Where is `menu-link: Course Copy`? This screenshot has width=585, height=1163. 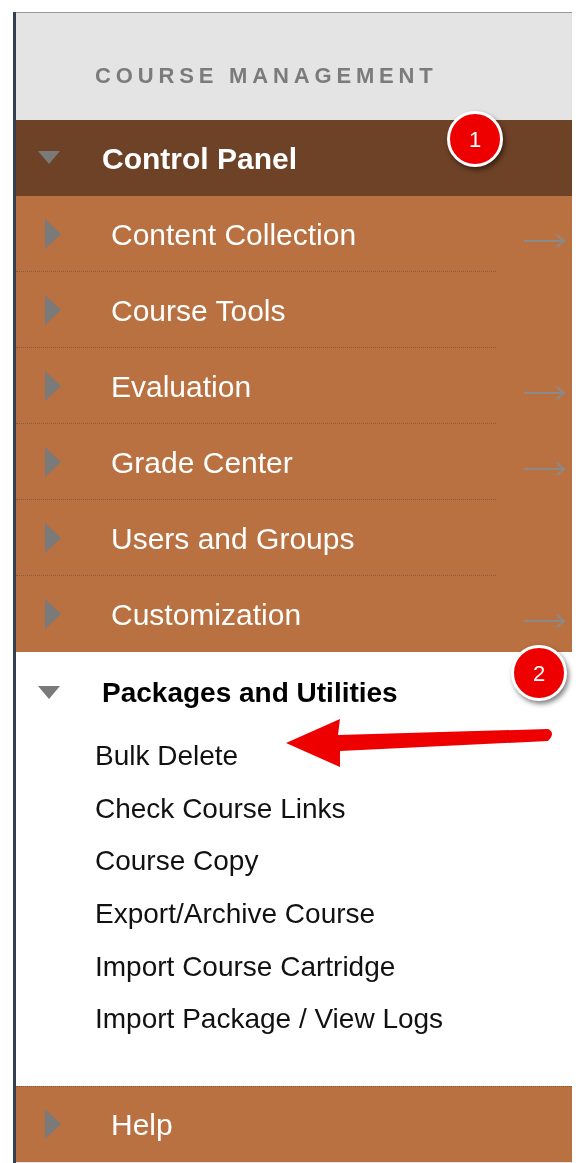
menu-link: Course Copy is located at coordinates (333, 861).